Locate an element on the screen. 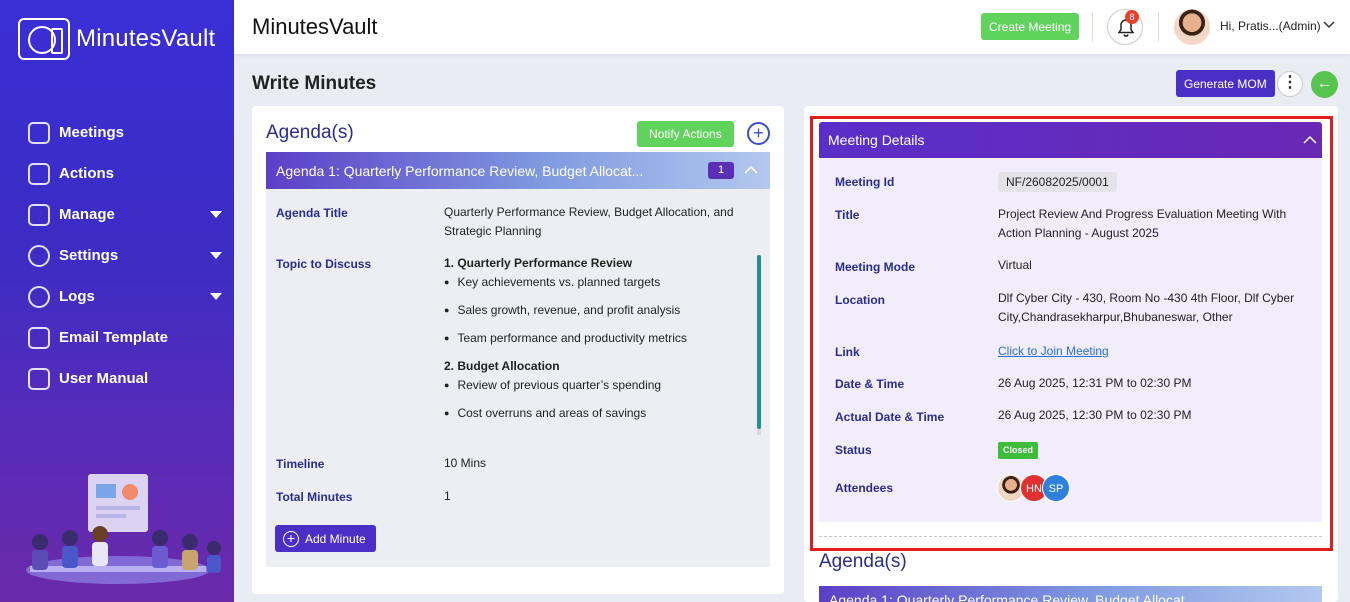 This screenshot has height=602, width=1350. manage-icon is located at coordinates (39, 214).